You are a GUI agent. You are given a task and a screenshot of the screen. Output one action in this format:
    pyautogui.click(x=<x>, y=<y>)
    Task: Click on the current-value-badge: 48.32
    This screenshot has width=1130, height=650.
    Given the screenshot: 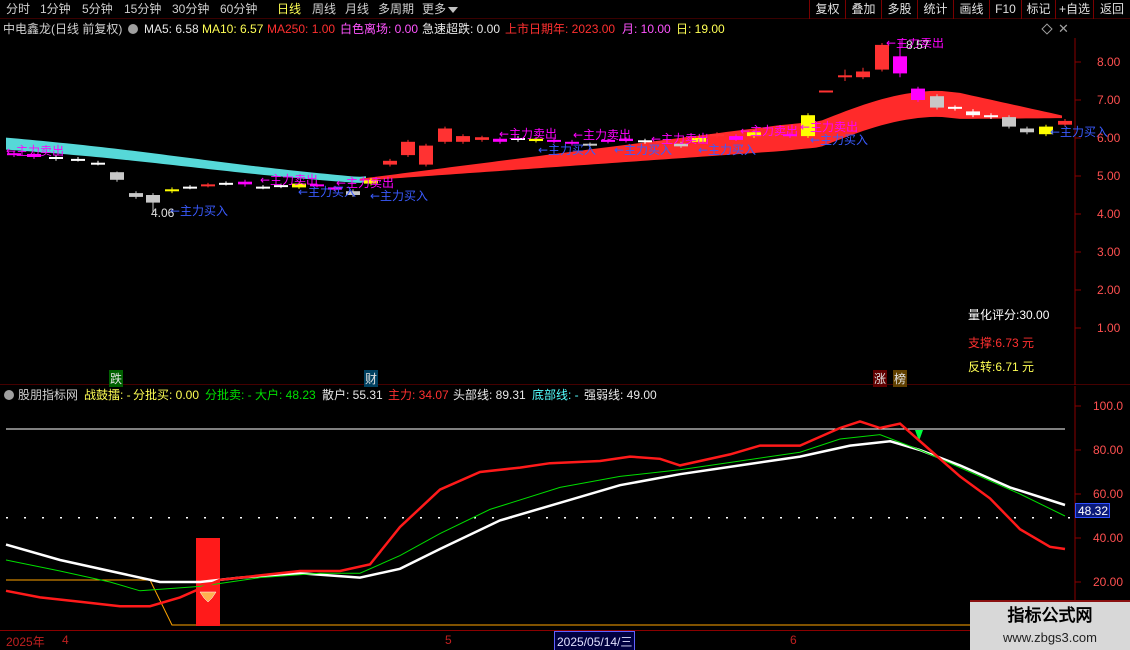 What is the action you would take?
    pyautogui.click(x=1092, y=510)
    